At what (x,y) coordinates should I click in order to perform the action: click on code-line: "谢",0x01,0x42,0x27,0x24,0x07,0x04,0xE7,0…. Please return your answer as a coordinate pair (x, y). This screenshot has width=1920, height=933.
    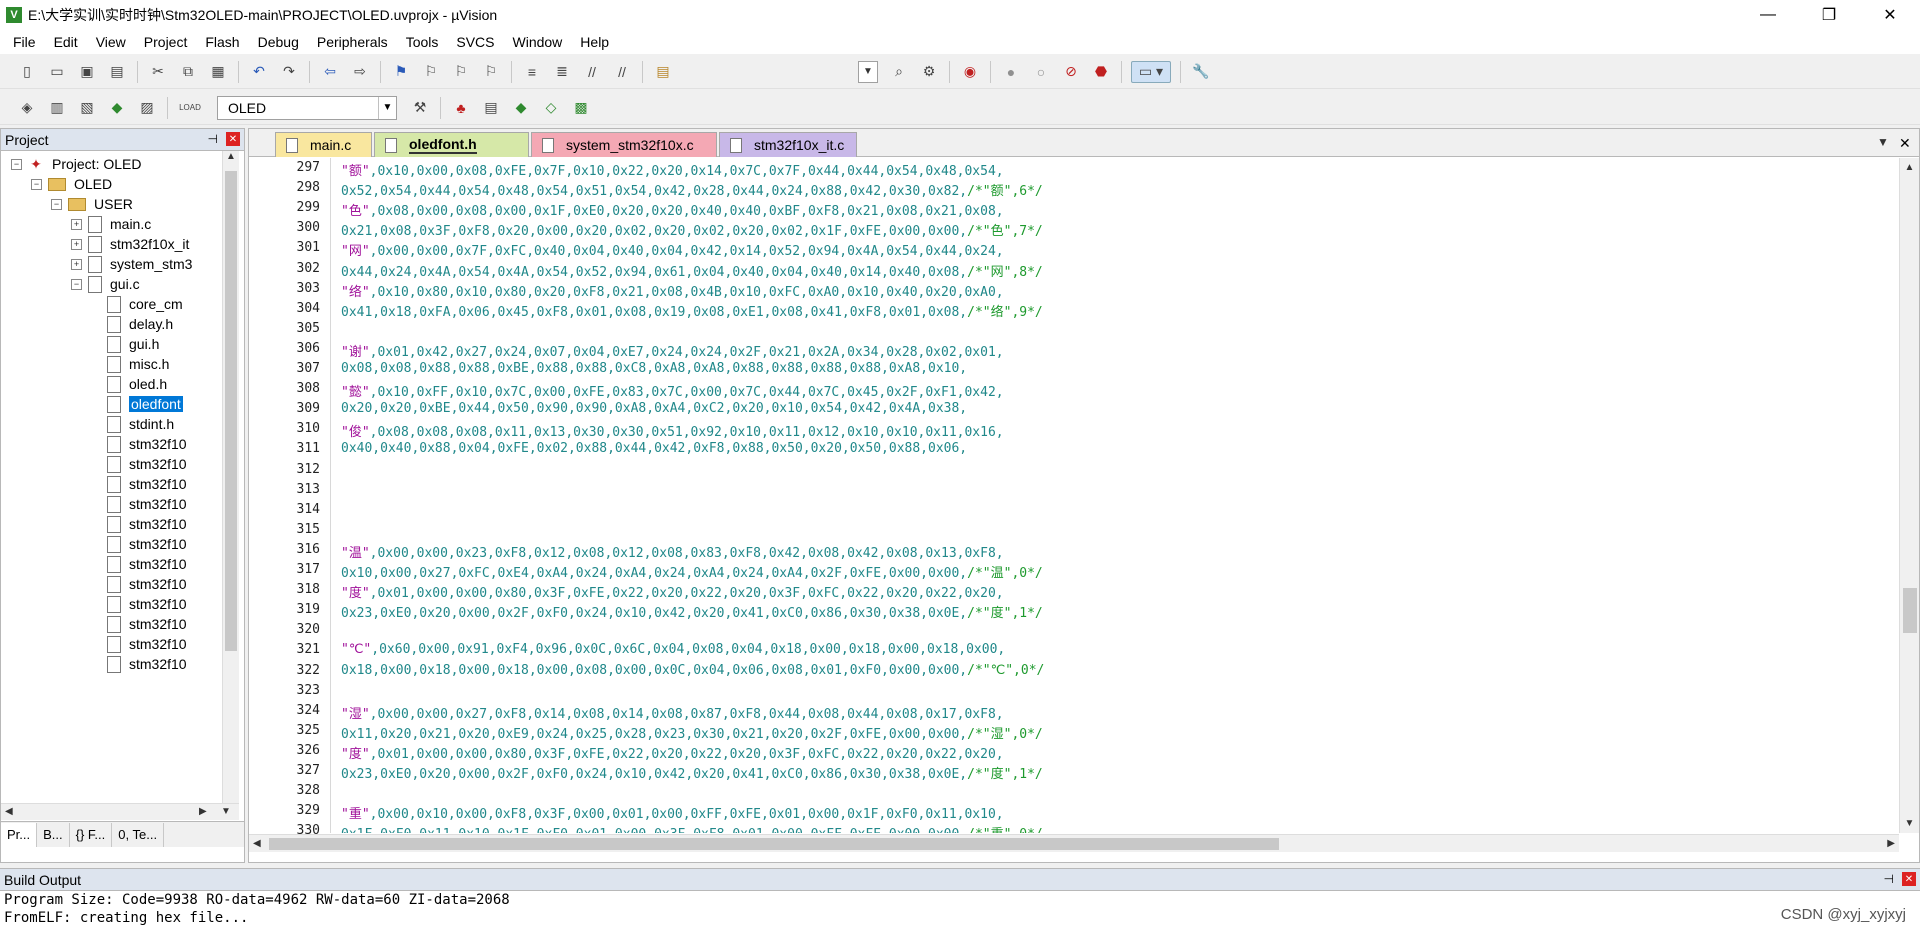
    Looking at the image, I should click on (672, 350).